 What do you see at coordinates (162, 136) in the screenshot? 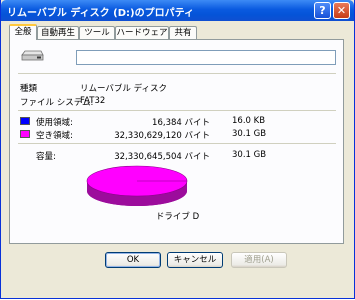
I see `free-space-bytes: 32,330,629,120 バイト` at bounding box center [162, 136].